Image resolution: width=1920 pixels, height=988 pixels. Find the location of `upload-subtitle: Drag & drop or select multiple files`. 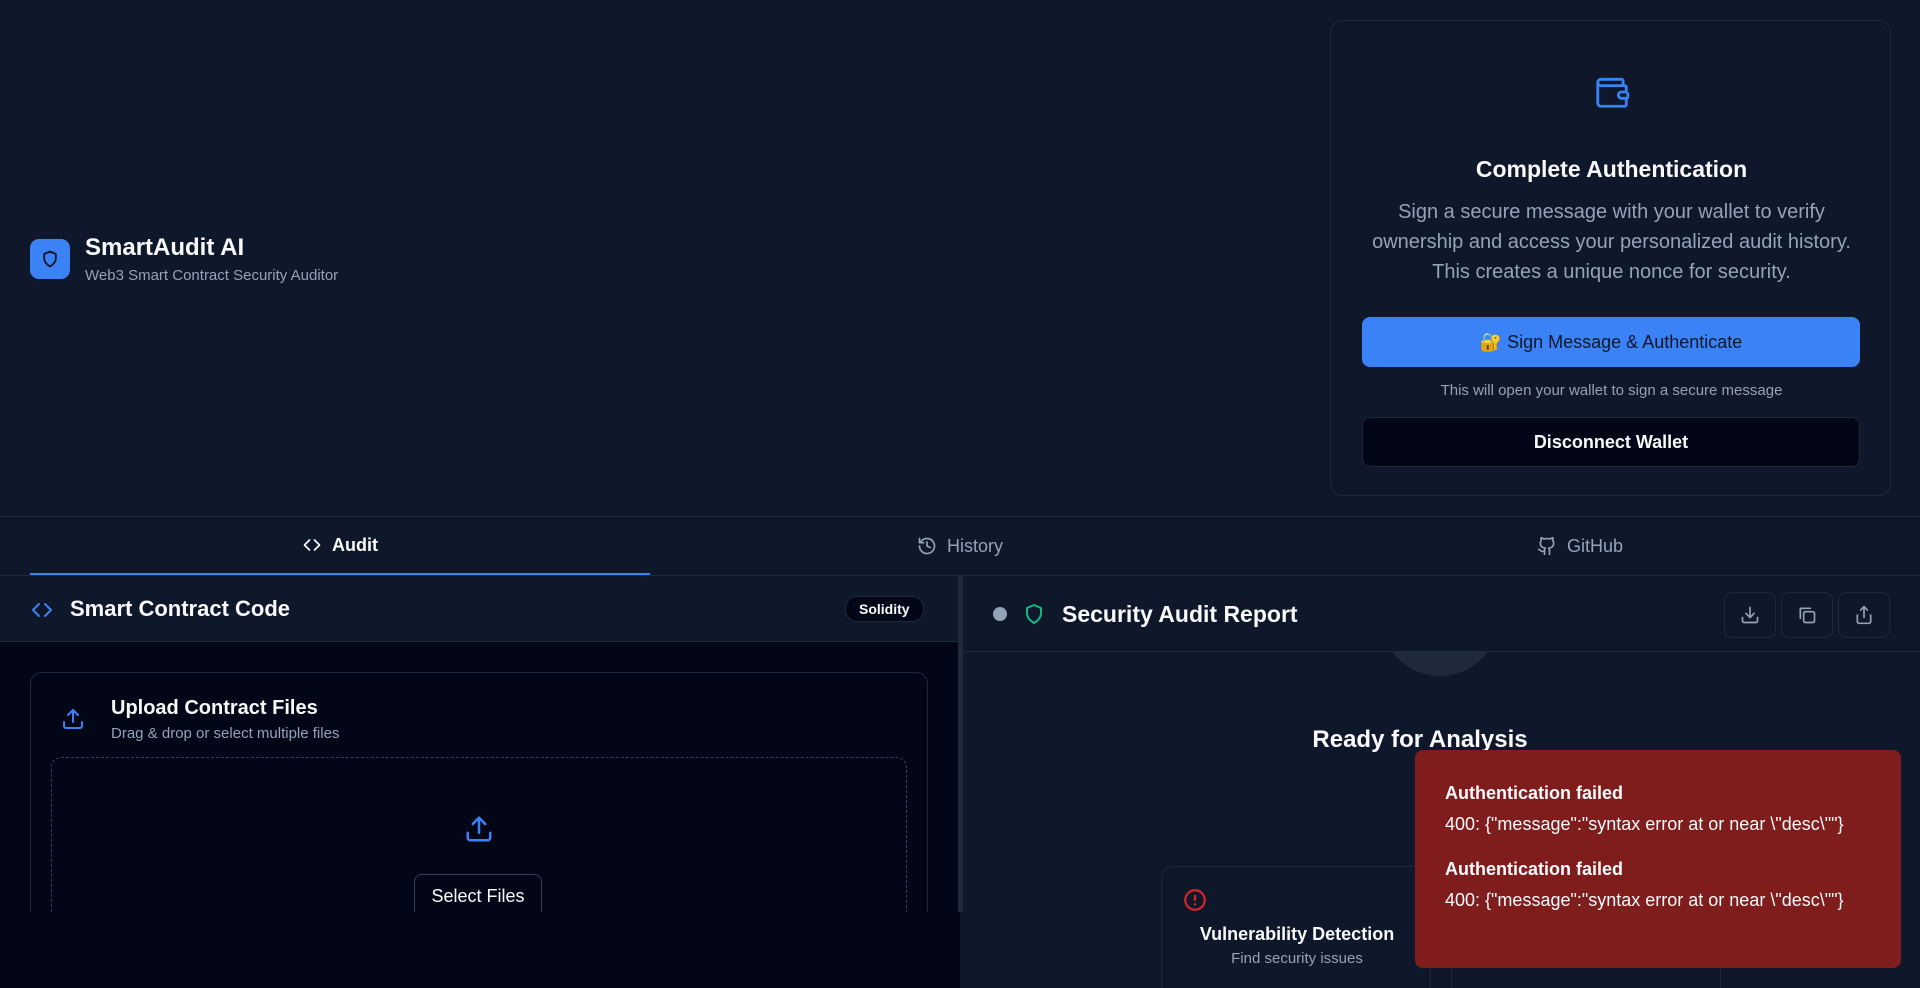

upload-subtitle: Drag & drop or select multiple files is located at coordinates (225, 733).